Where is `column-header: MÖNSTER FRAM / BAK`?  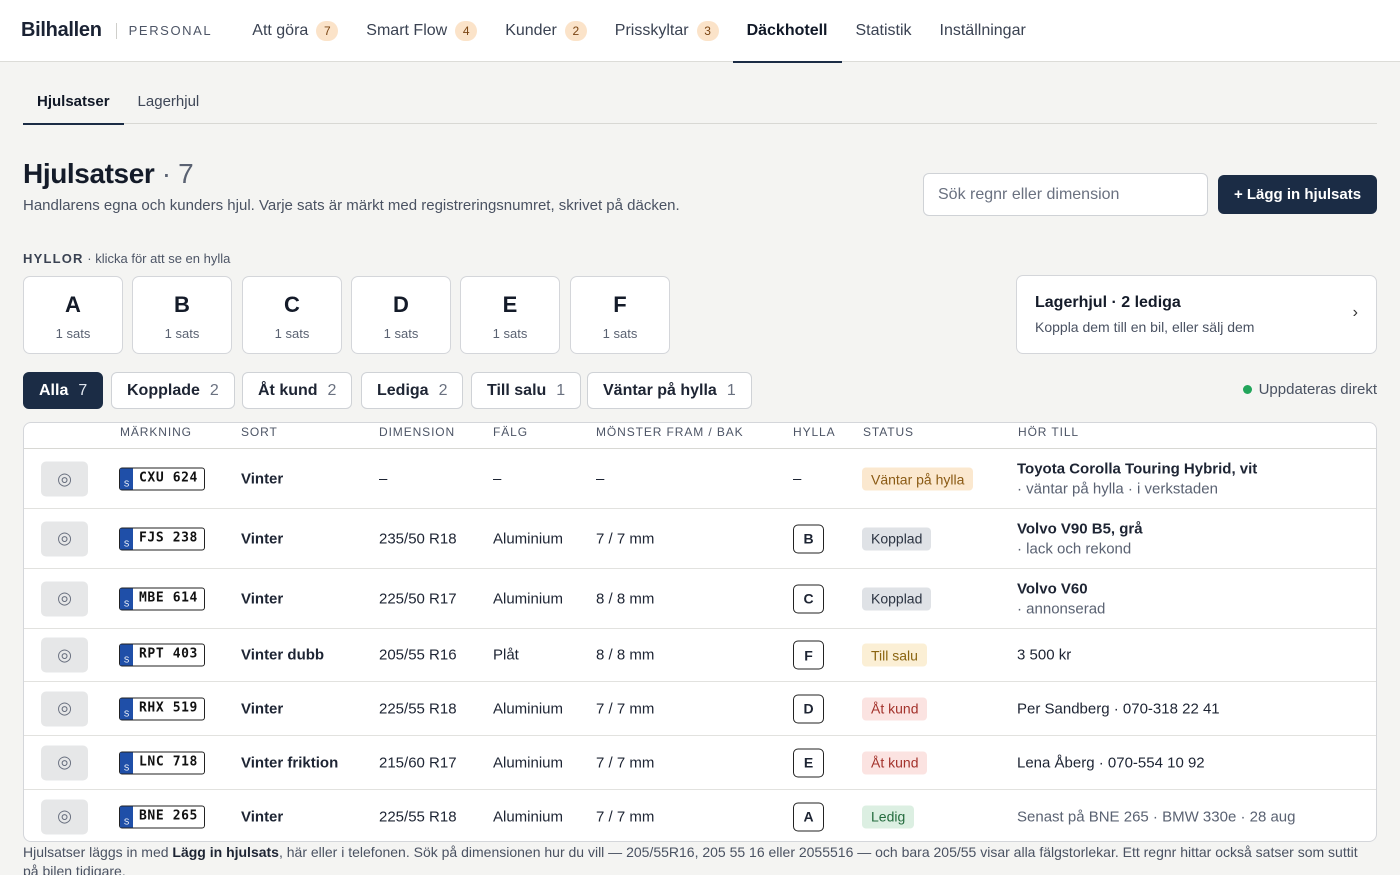
column-header: MÖNSTER FRAM / BAK is located at coordinates (670, 432).